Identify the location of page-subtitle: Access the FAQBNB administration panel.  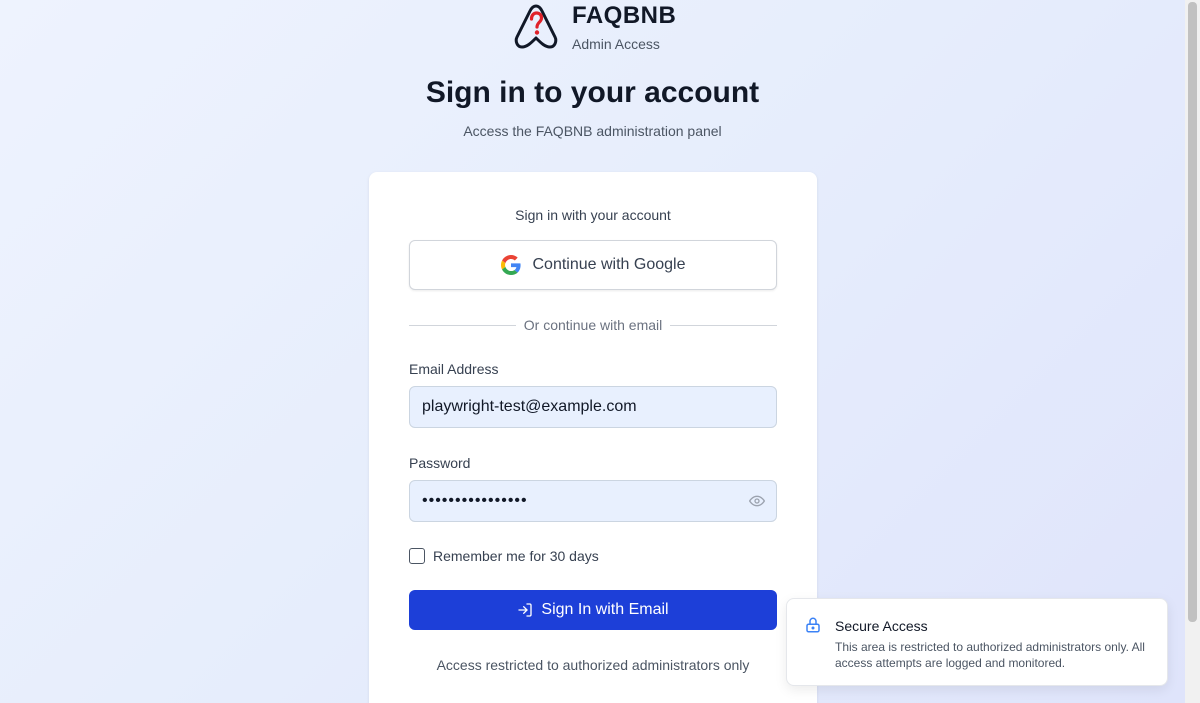
(592, 131).